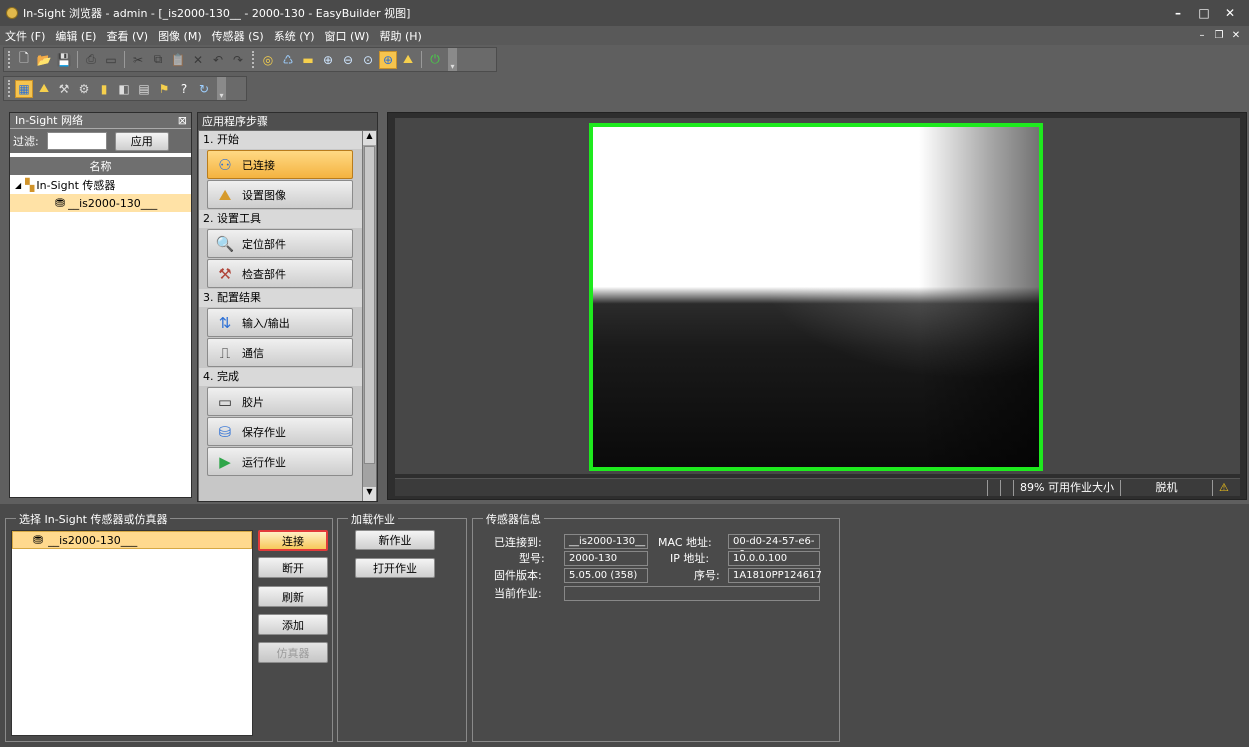  Describe the element at coordinates (138, 60) in the screenshot. I see `cut-icon: ✂` at that location.